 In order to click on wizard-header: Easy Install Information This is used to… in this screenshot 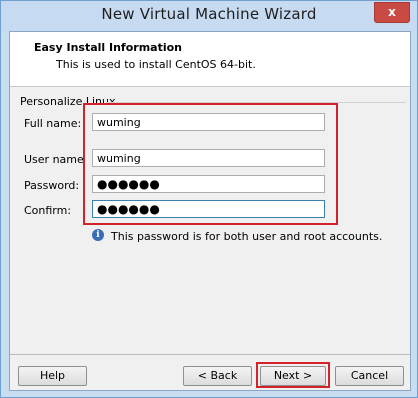, I will do `click(210, 59)`.